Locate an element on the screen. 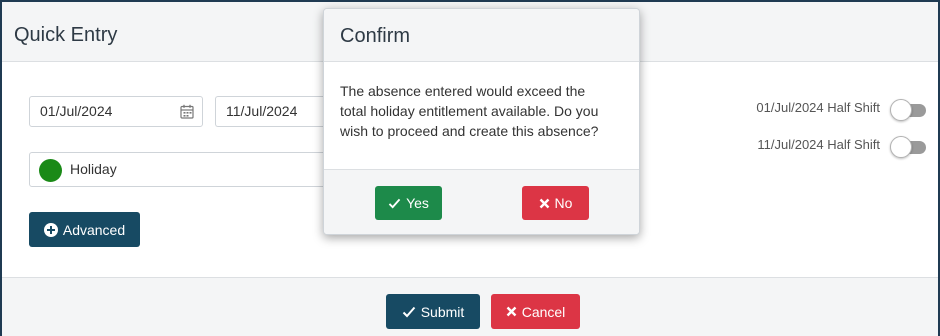 Image resolution: width=940 pixels, height=336 pixels. no-button: No is located at coordinates (555, 203).